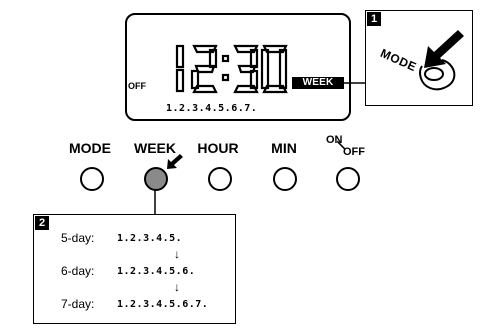 Image resolution: width=484 pixels, height=336 pixels. I want to click on seven-segment-digits, so click(231, 69).